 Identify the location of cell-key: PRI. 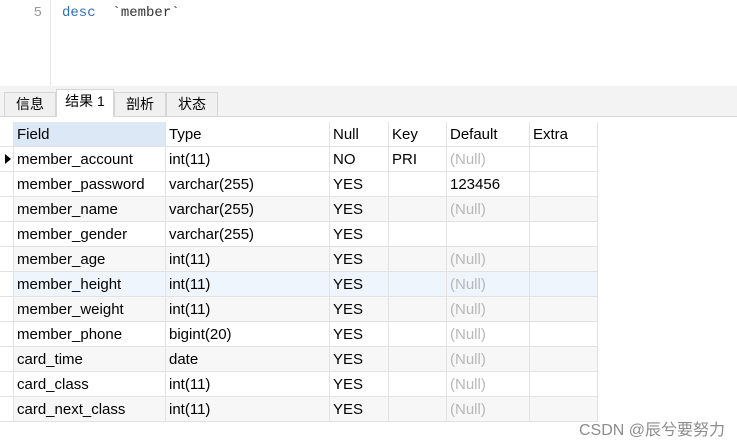
(418, 159).